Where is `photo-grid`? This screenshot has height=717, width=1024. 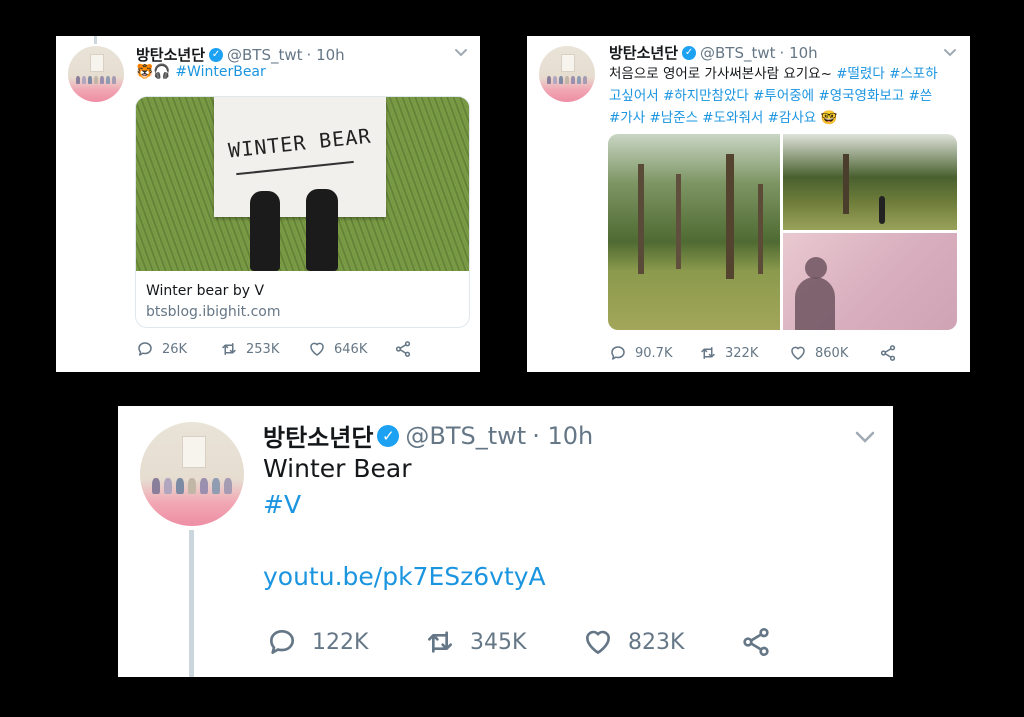
photo-grid is located at coordinates (782, 232).